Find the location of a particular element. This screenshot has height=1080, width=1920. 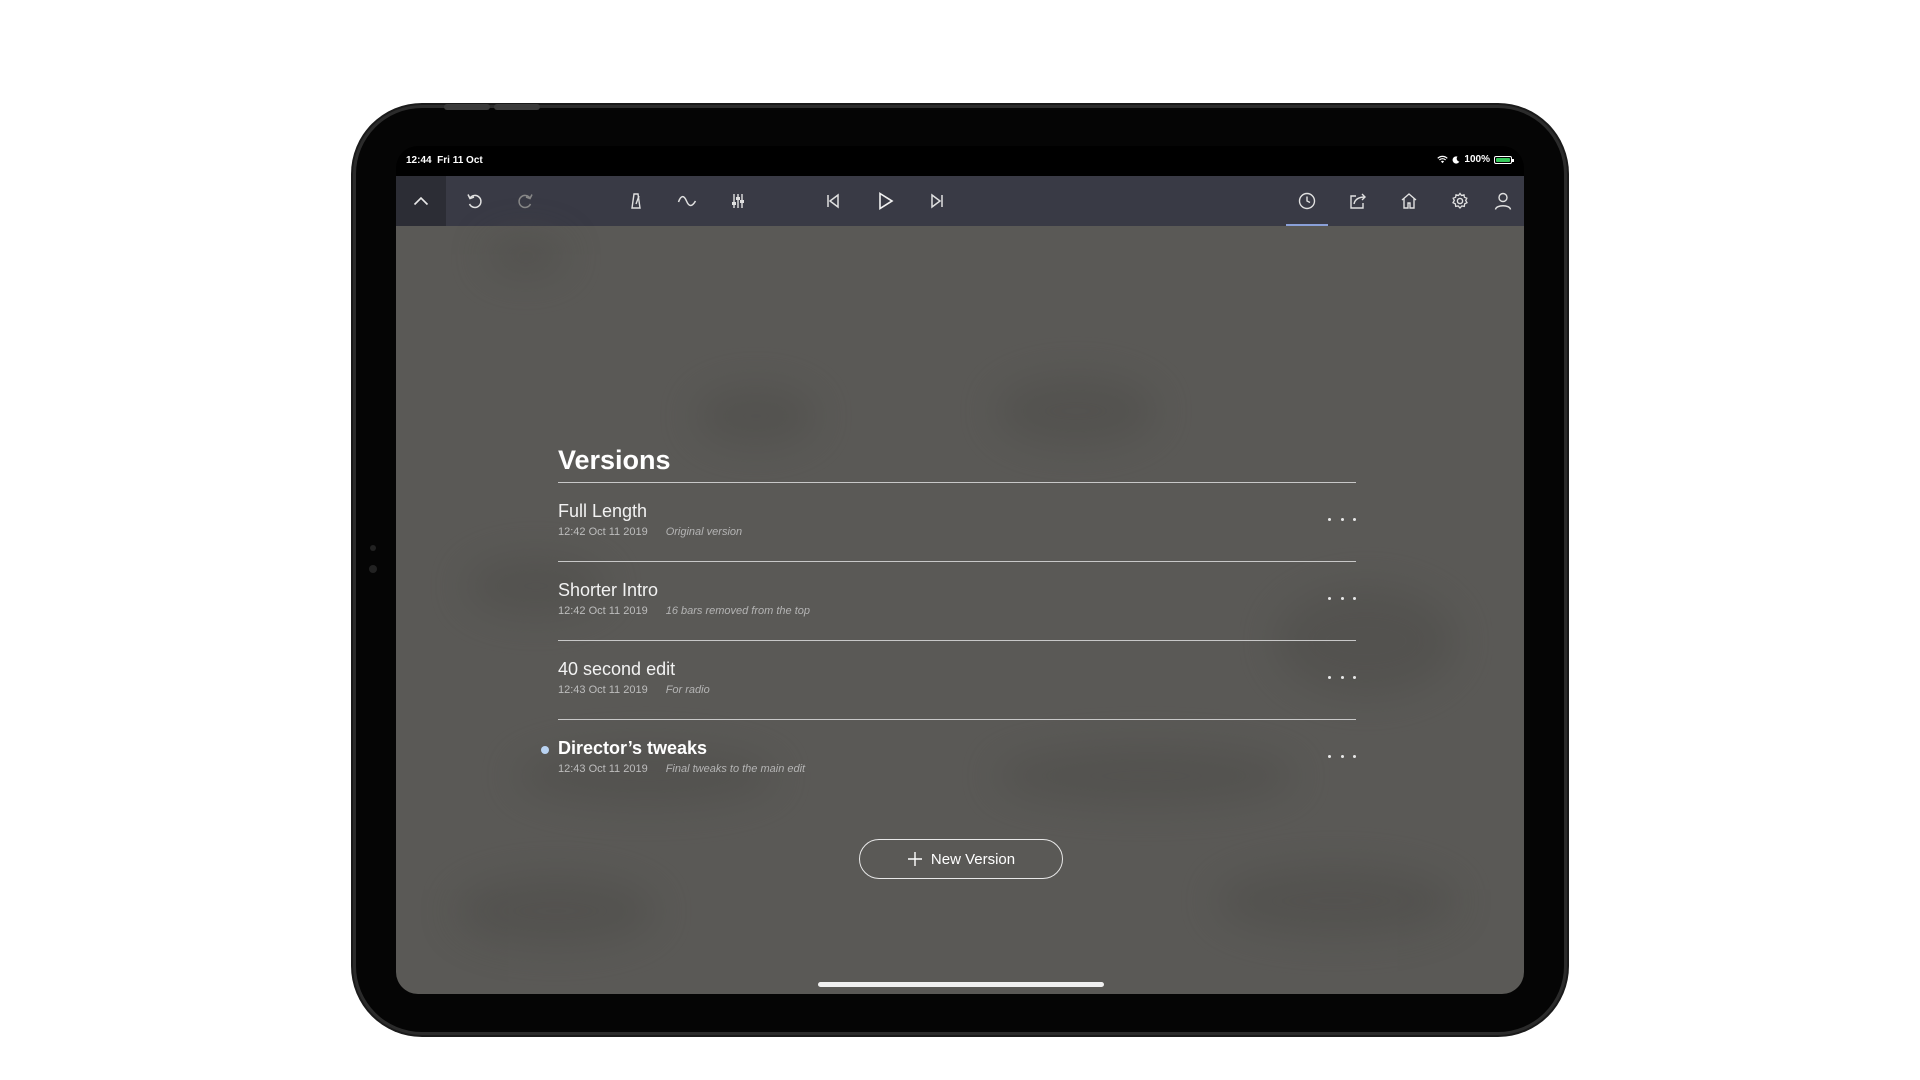

version-name: 40 second edit is located at coordinates (617, 669).